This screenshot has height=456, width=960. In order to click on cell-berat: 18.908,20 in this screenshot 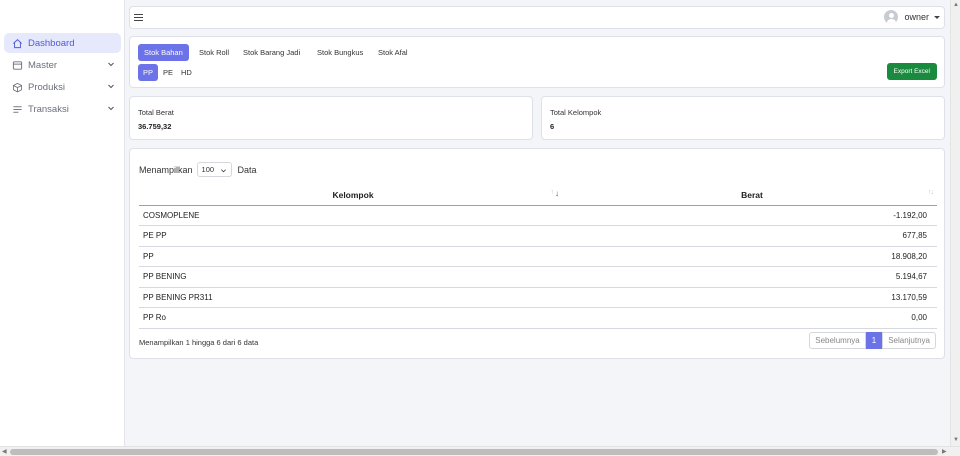, I will do `click(752, 256)`.